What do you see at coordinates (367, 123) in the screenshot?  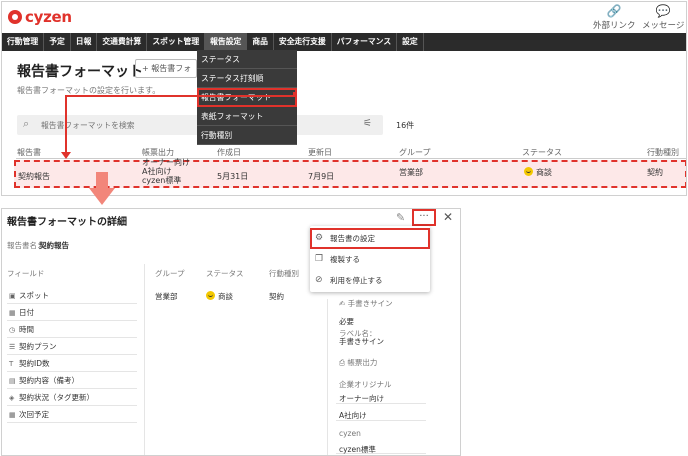 I see `filter-settings-icon: ⚟` at bounding box center [367, 123].